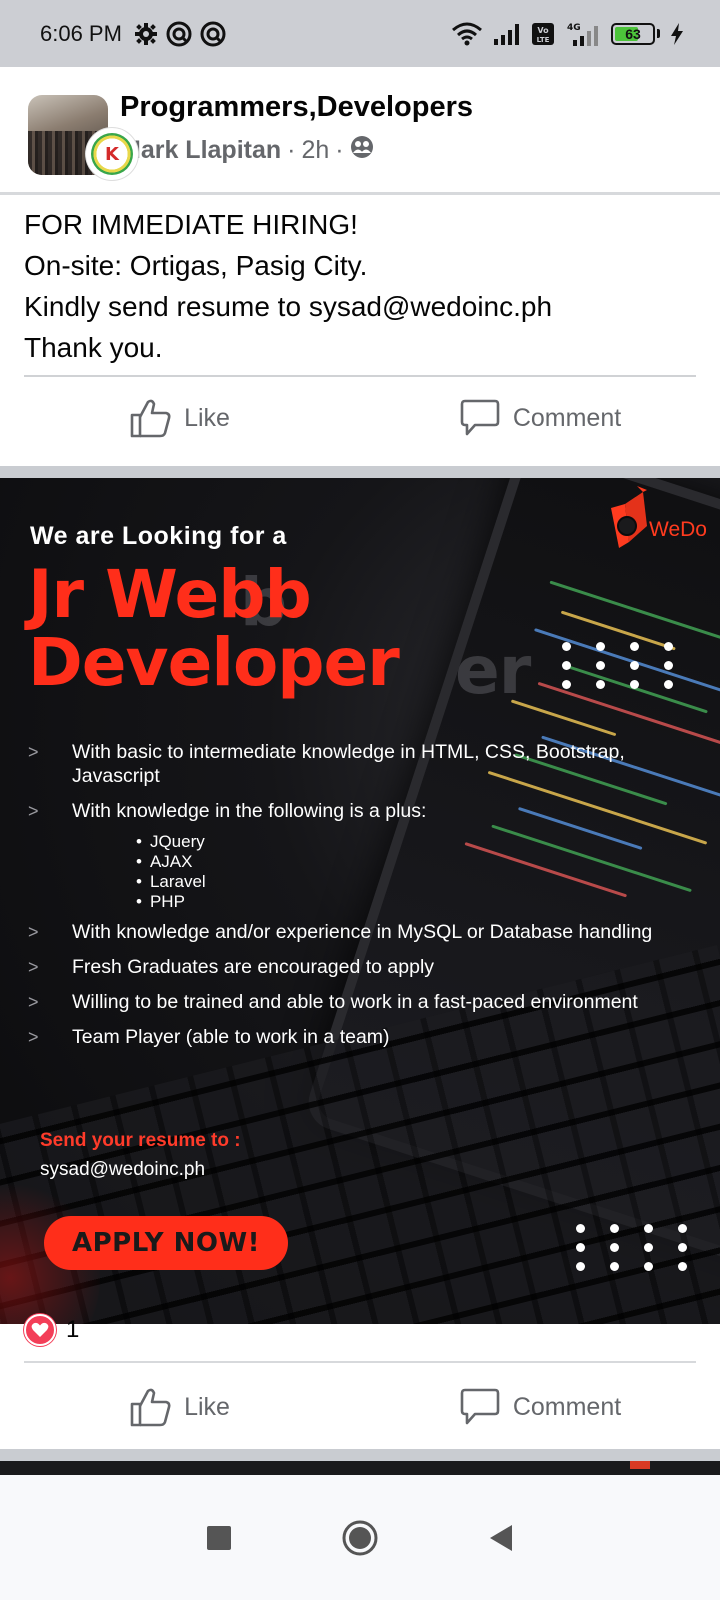  What do you see at coordinates (296, 107) in the screenshot?
I see `group-name: Programmers,Developers` at bounding box center [296, 107].